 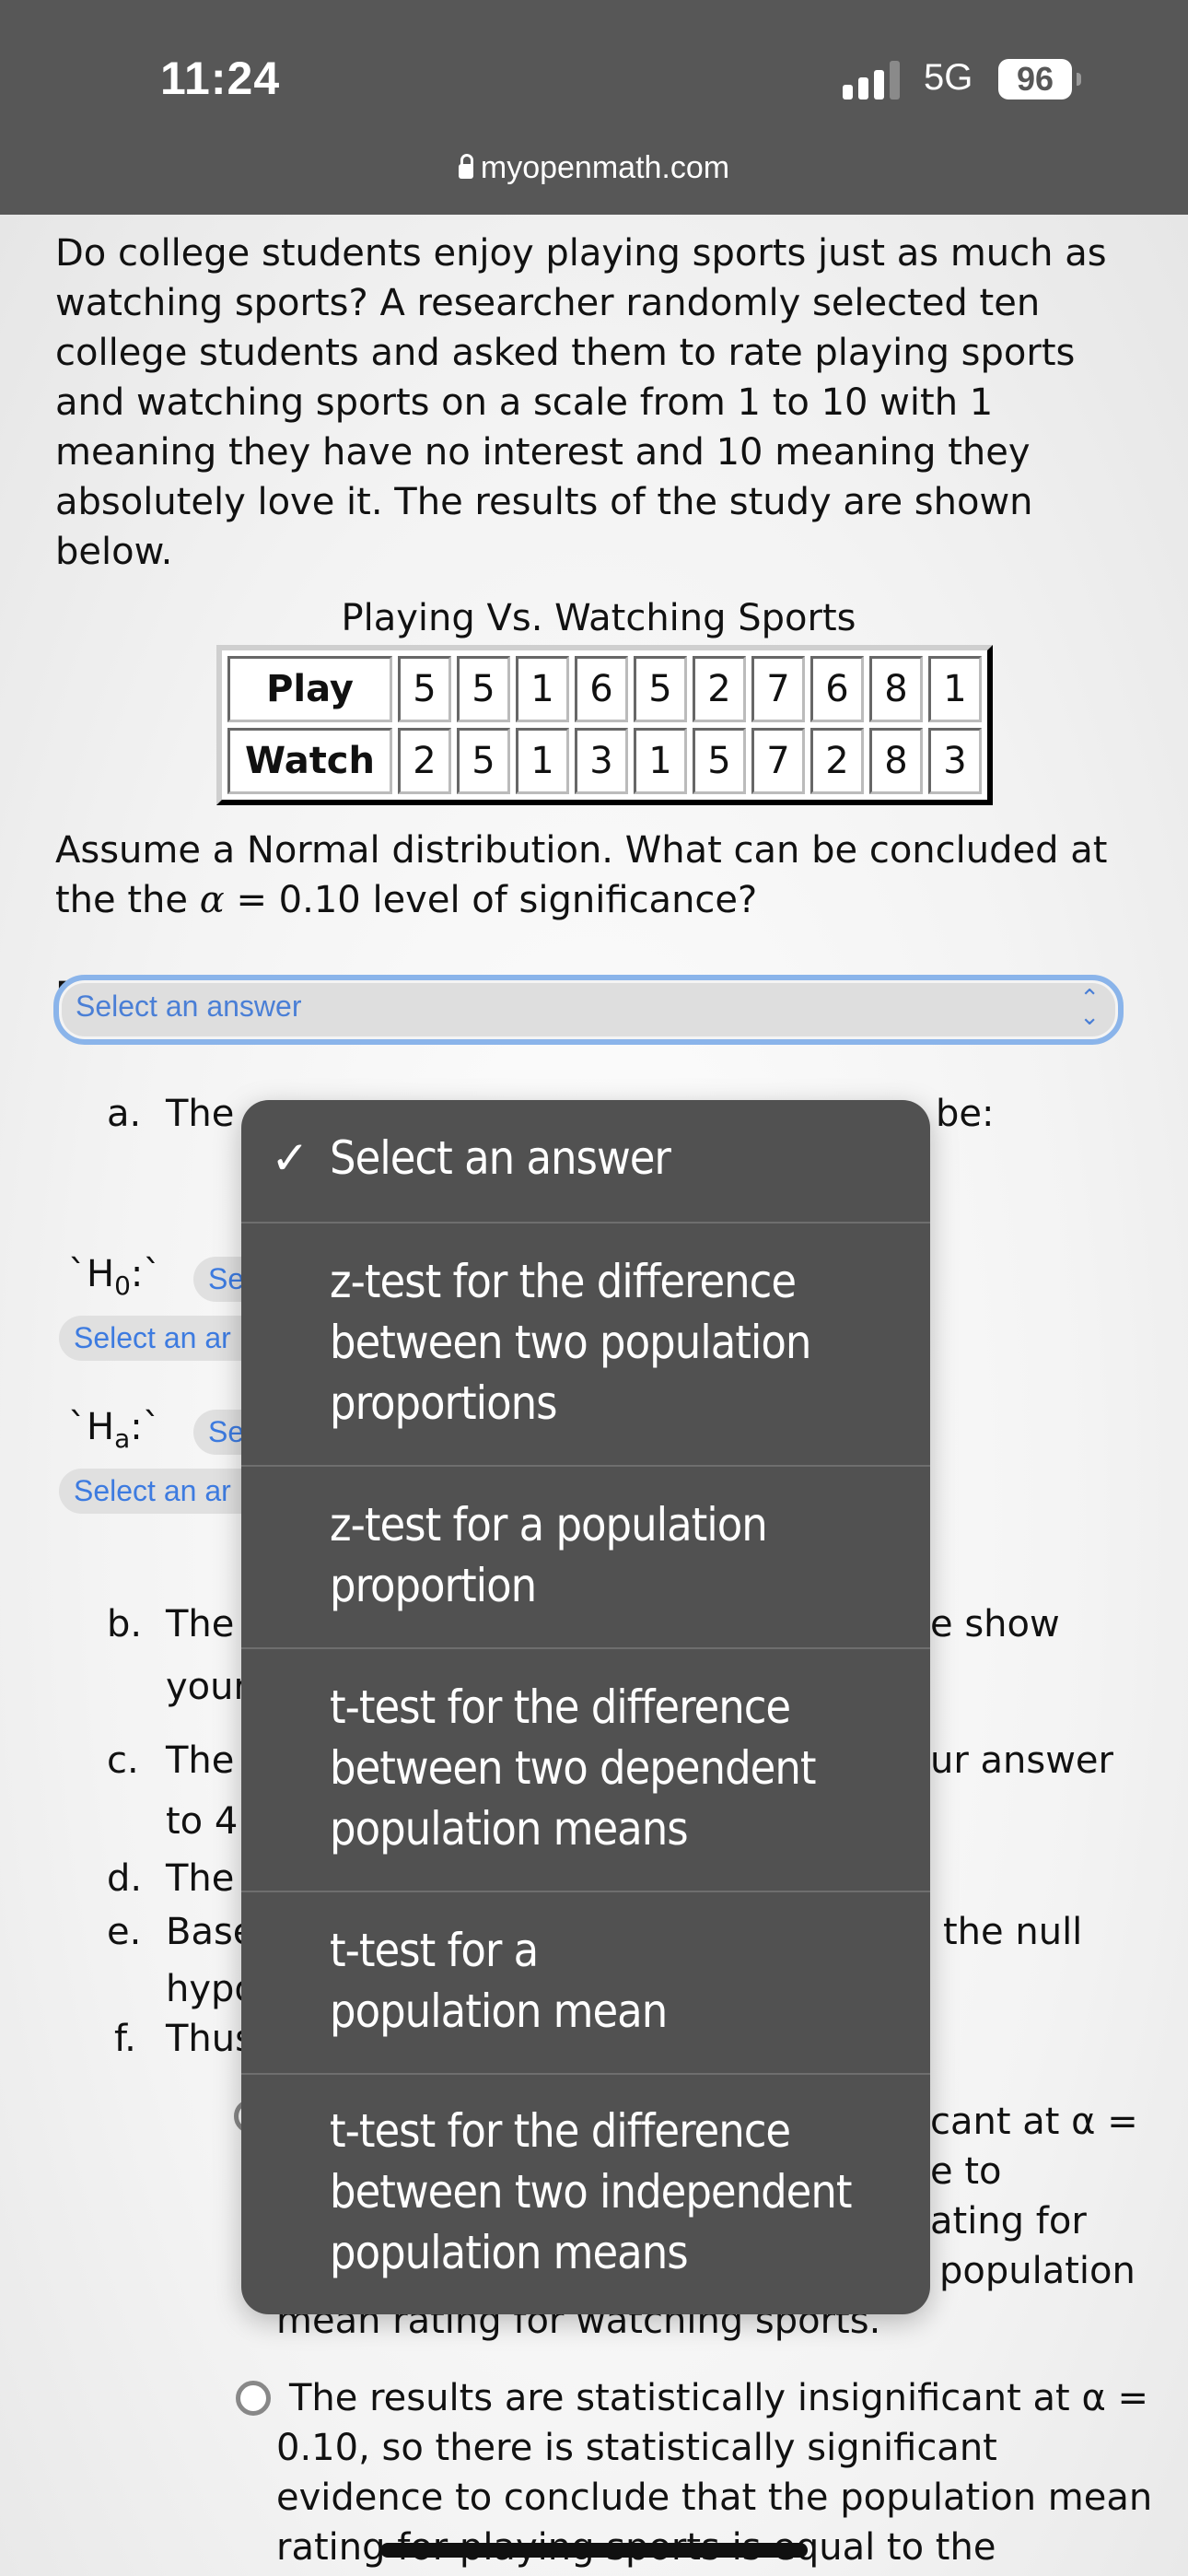 What do you see at coordinates (201, 1878) in the screenshot?
I see `part-d-text: The` at bounding box center [201, 1878].